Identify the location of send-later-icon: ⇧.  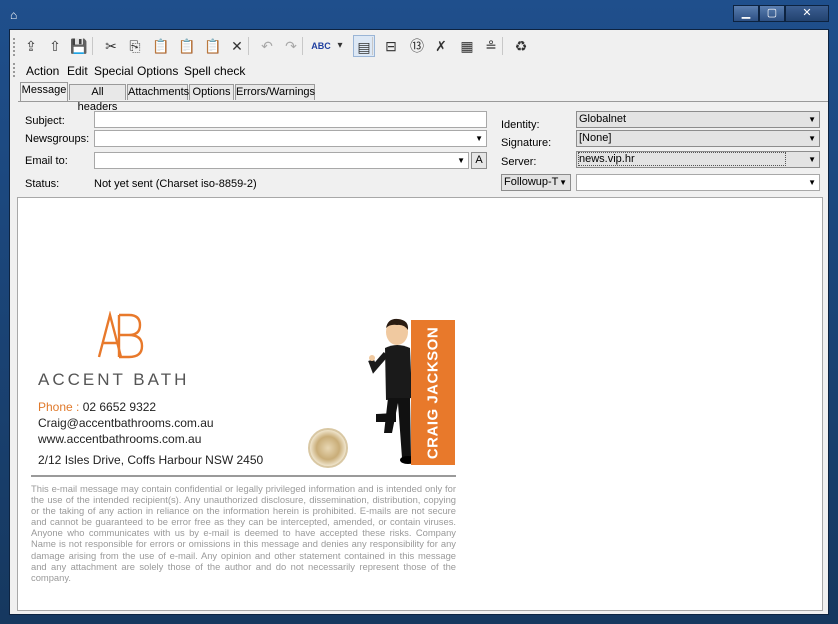
(55, 46).